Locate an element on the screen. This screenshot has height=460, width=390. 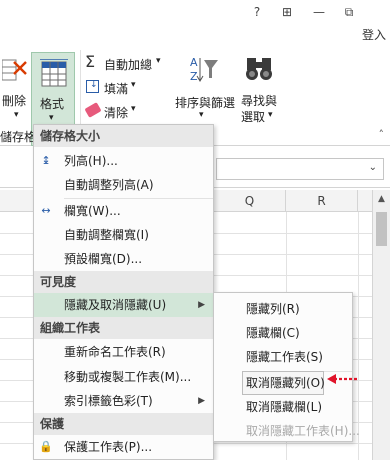
fill-label: 填滿 is located at coordinates (116, 88).